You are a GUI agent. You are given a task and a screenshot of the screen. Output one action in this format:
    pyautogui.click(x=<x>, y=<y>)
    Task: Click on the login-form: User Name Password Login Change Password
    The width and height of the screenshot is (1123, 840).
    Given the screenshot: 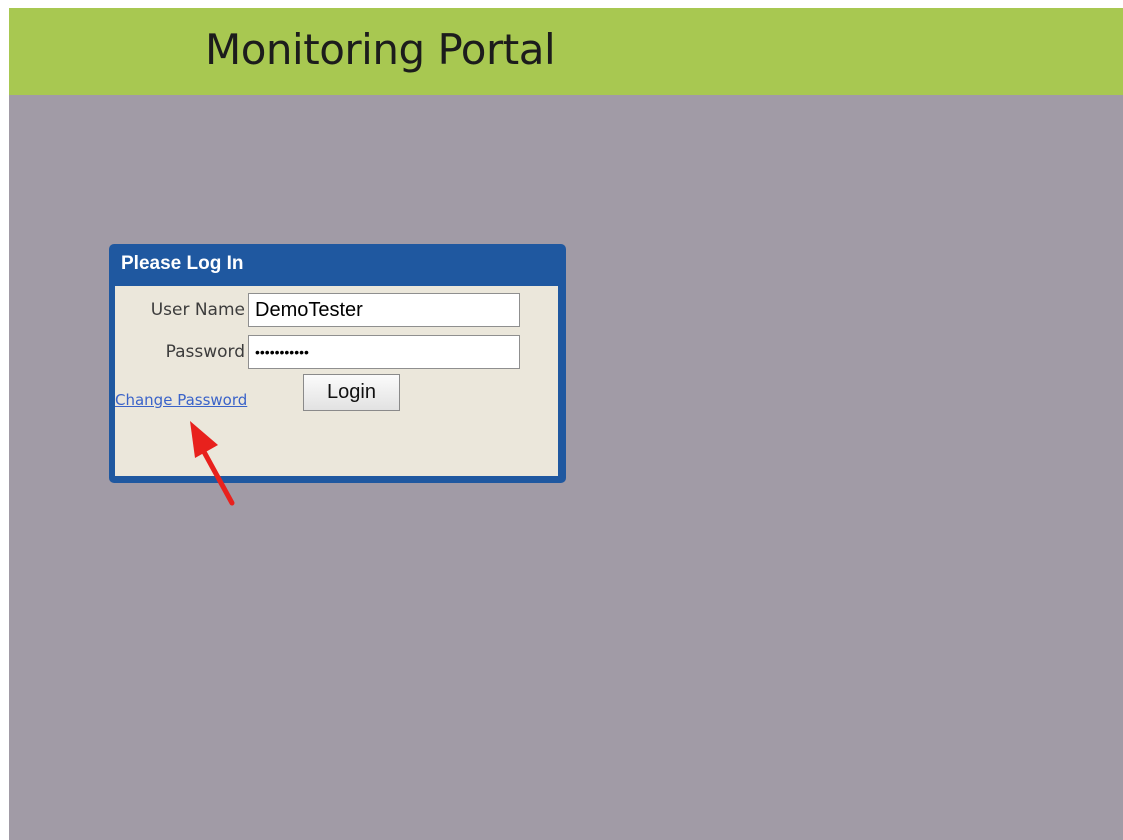 What is the action you would take?
    pyautogui.click(x=336, y=381)
    